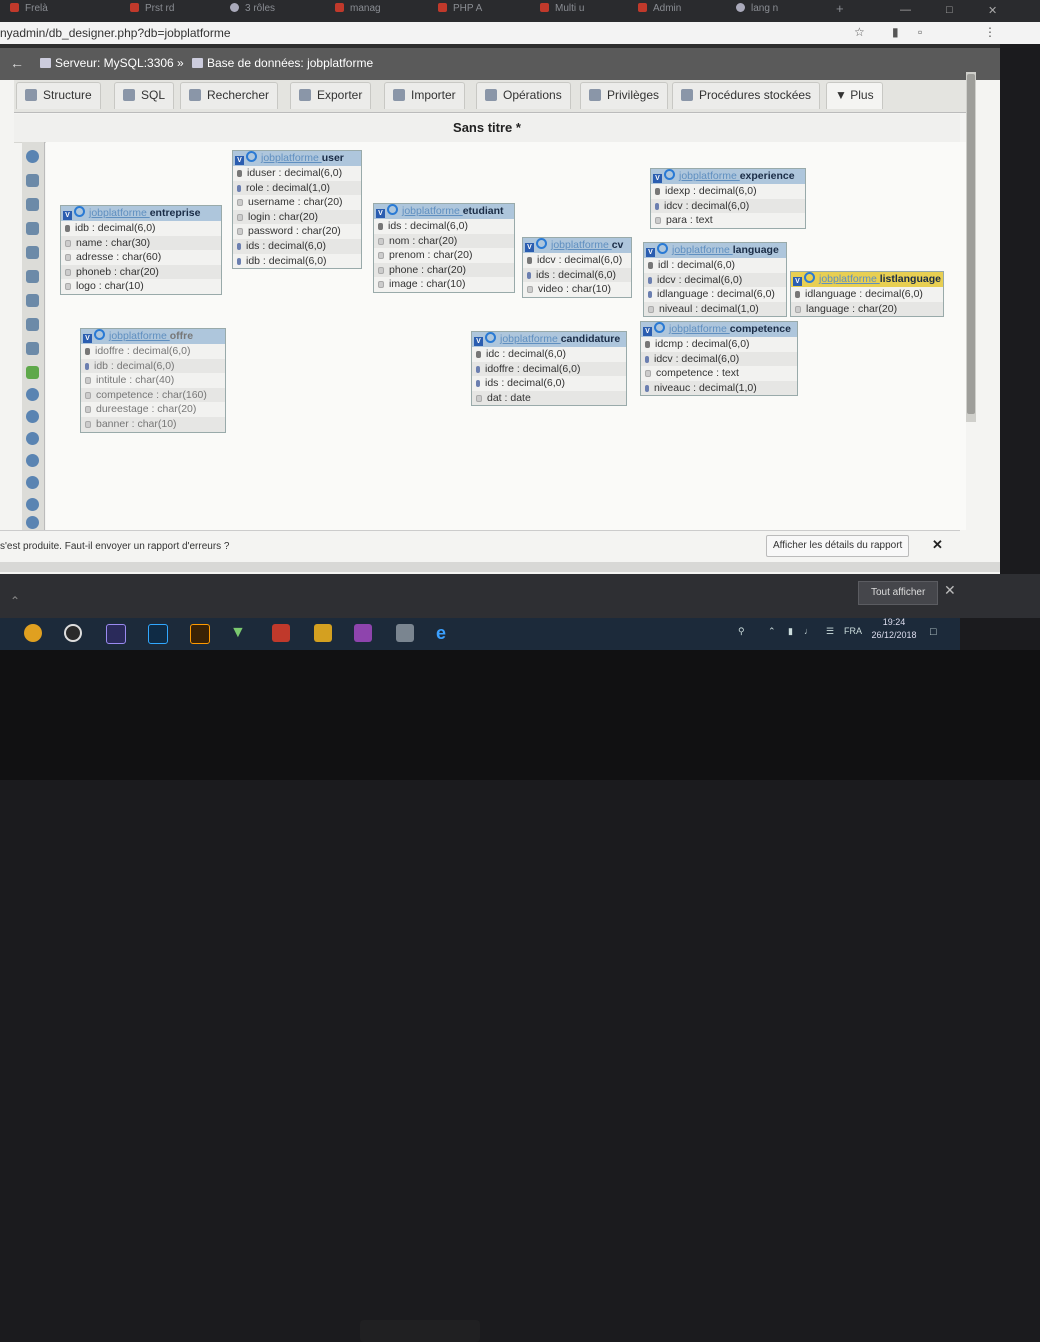 This screenshot has height=1342, width=1040. Describe the element at coordinates (950, 590) in the screenshot. I see `close-downloads-icon: ✕` at that location.